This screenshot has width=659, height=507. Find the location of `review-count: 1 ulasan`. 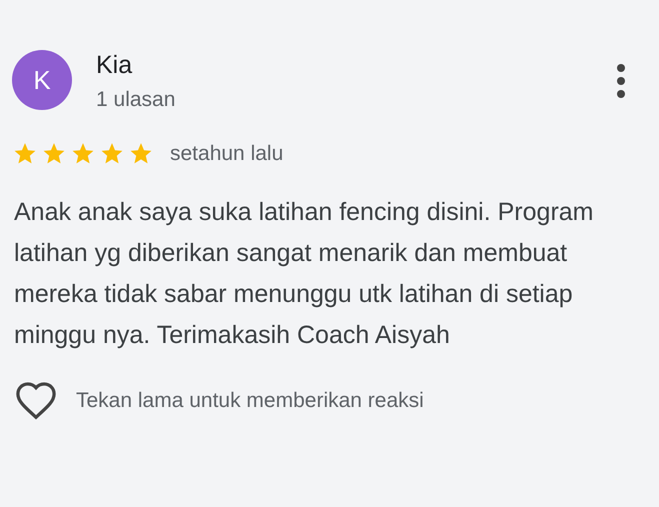

review-count: 1 ulasan is located at coordinates (136, 100).